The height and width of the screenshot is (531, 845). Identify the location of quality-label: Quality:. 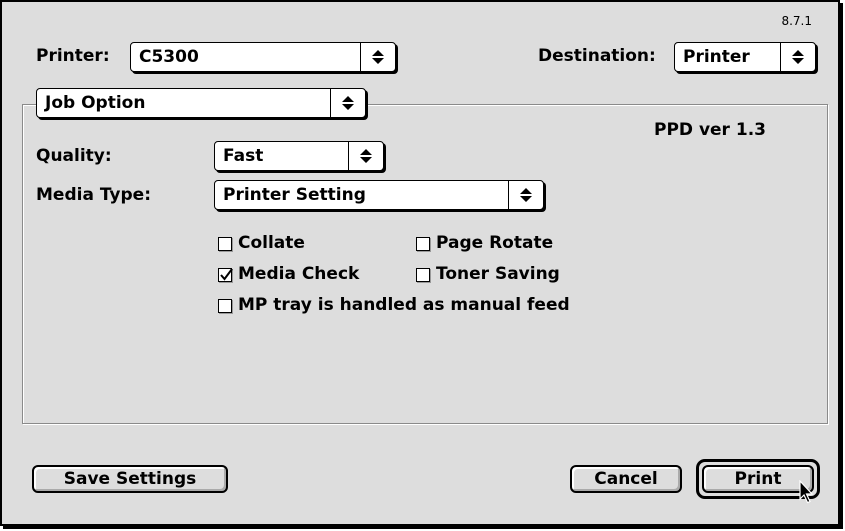
(74, 156).